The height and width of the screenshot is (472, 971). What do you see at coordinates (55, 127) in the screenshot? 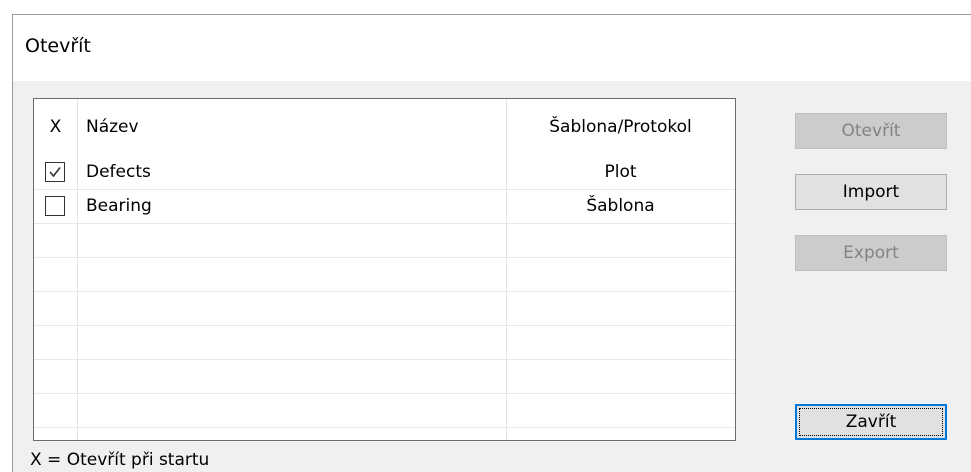
I see `column-header-x: X` at bounding box center [55, 127].